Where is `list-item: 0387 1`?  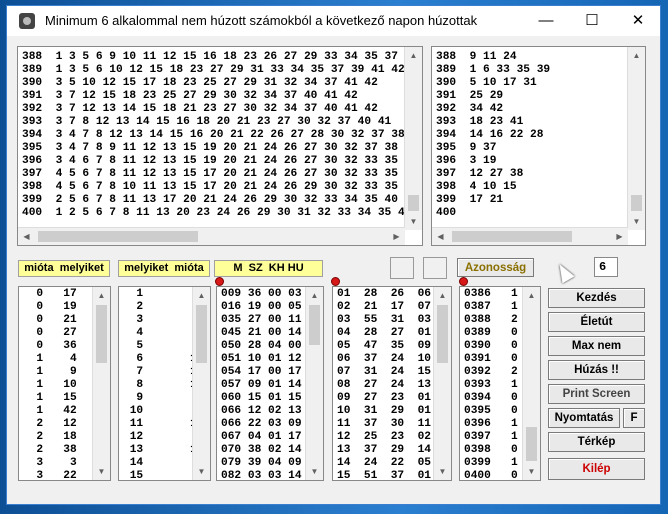 list-item: 0387 1 is located at coordinates (491, 307).